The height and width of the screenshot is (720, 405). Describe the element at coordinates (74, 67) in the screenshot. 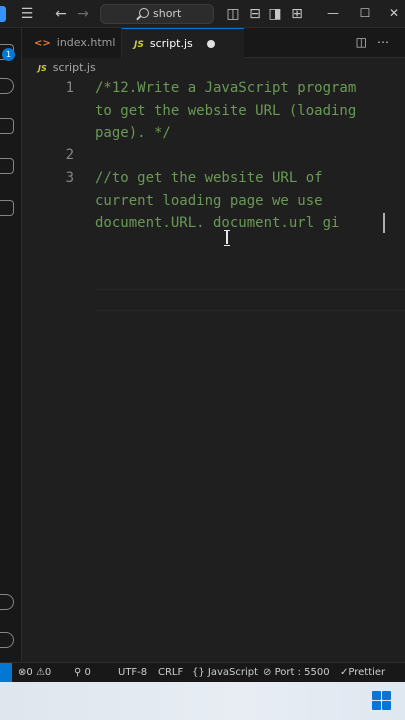

I see `breadcrumb-file: script.js` at that location.